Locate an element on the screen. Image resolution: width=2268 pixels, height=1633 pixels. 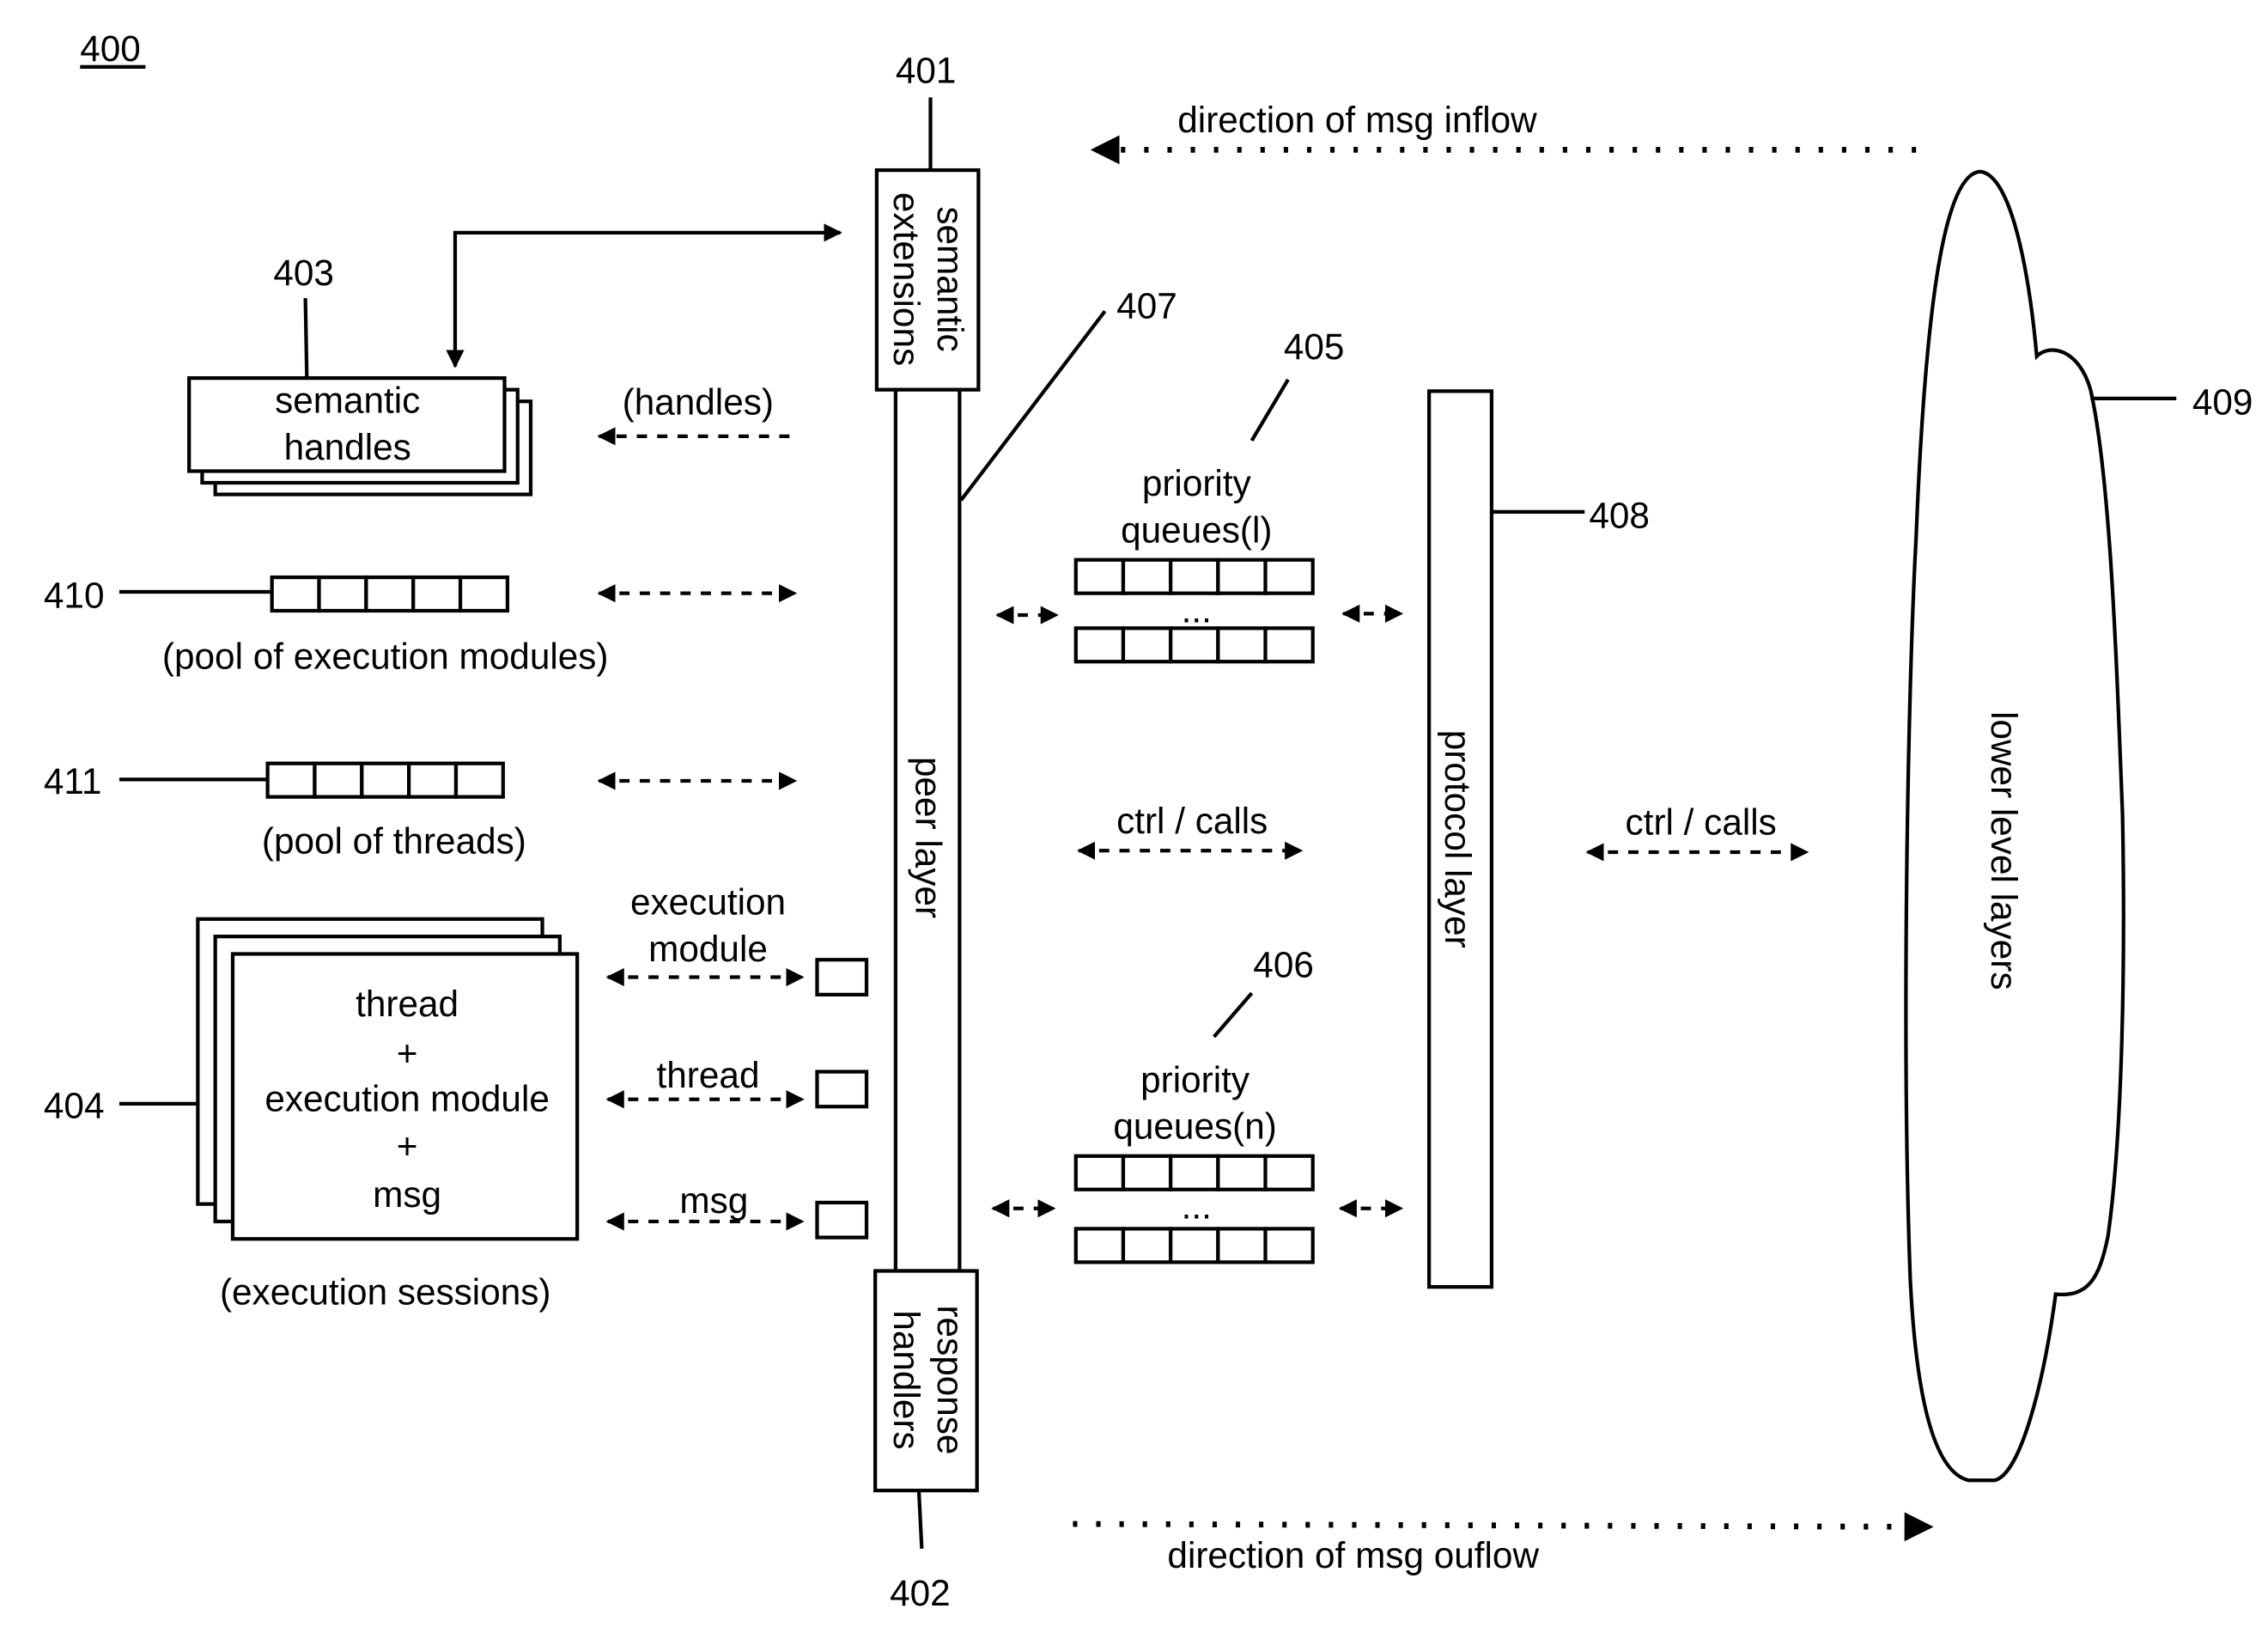
ref-405: 405 is located at coordinates (1314, 346).